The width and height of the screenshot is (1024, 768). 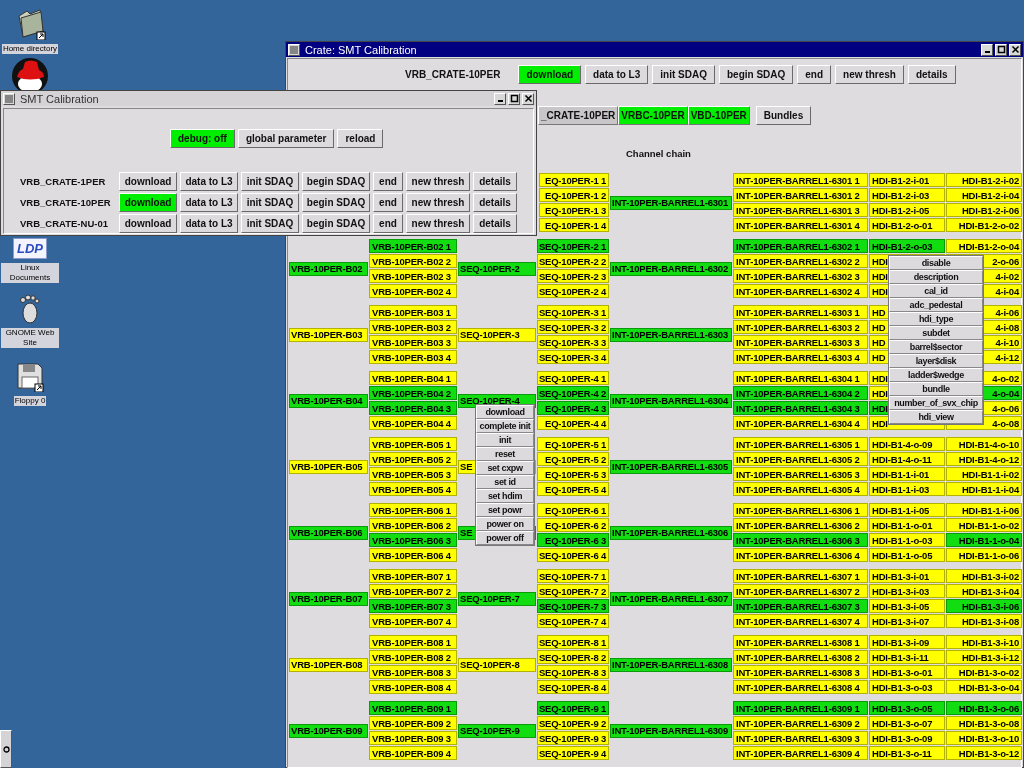 I want to click on window-title: SMT Calibration, so click(x=59, y=98).